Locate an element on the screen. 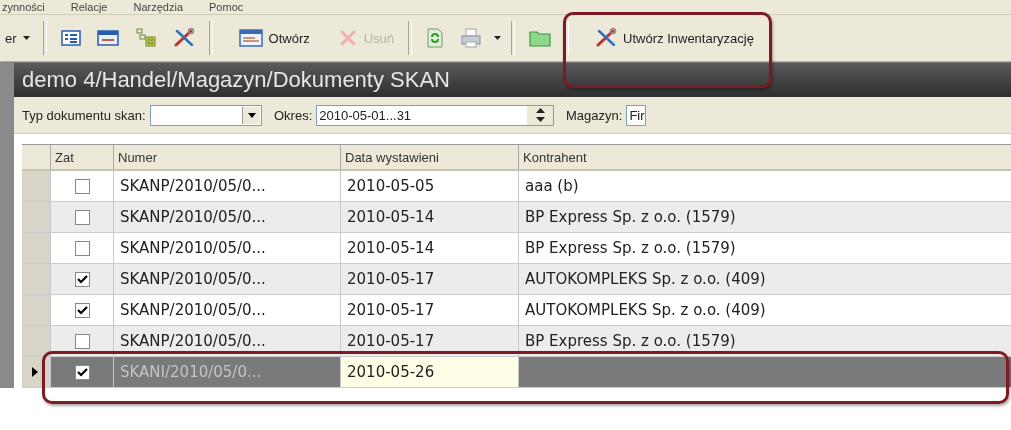 Image resolution: width=1011 pixels, height=430 pixels. refresh-icon is located at coordinates (435, 38).